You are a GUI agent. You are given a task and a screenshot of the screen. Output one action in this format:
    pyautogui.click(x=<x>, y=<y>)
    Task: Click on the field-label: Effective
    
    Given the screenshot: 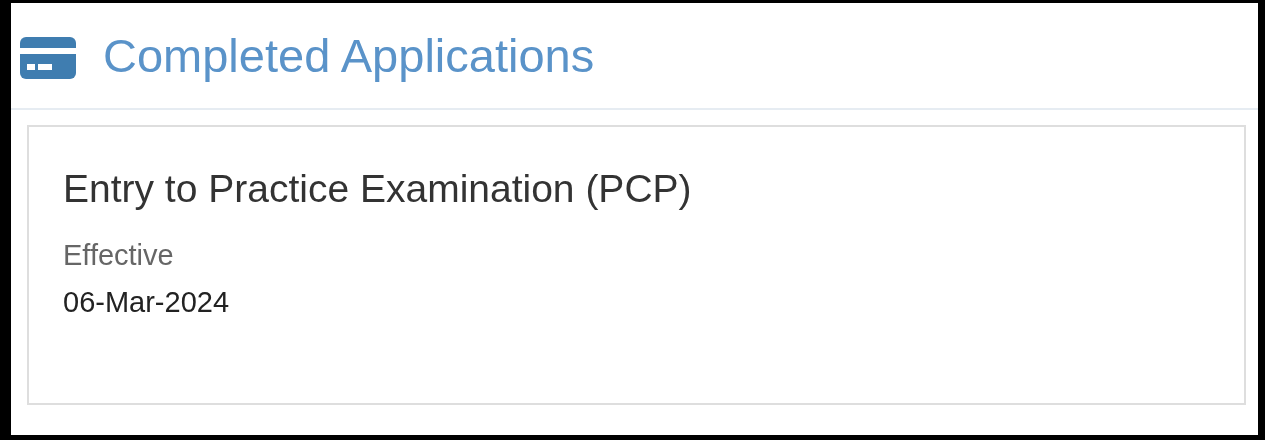 What is the action you would take?
    pyautogui.click(x=119, y=255)
    